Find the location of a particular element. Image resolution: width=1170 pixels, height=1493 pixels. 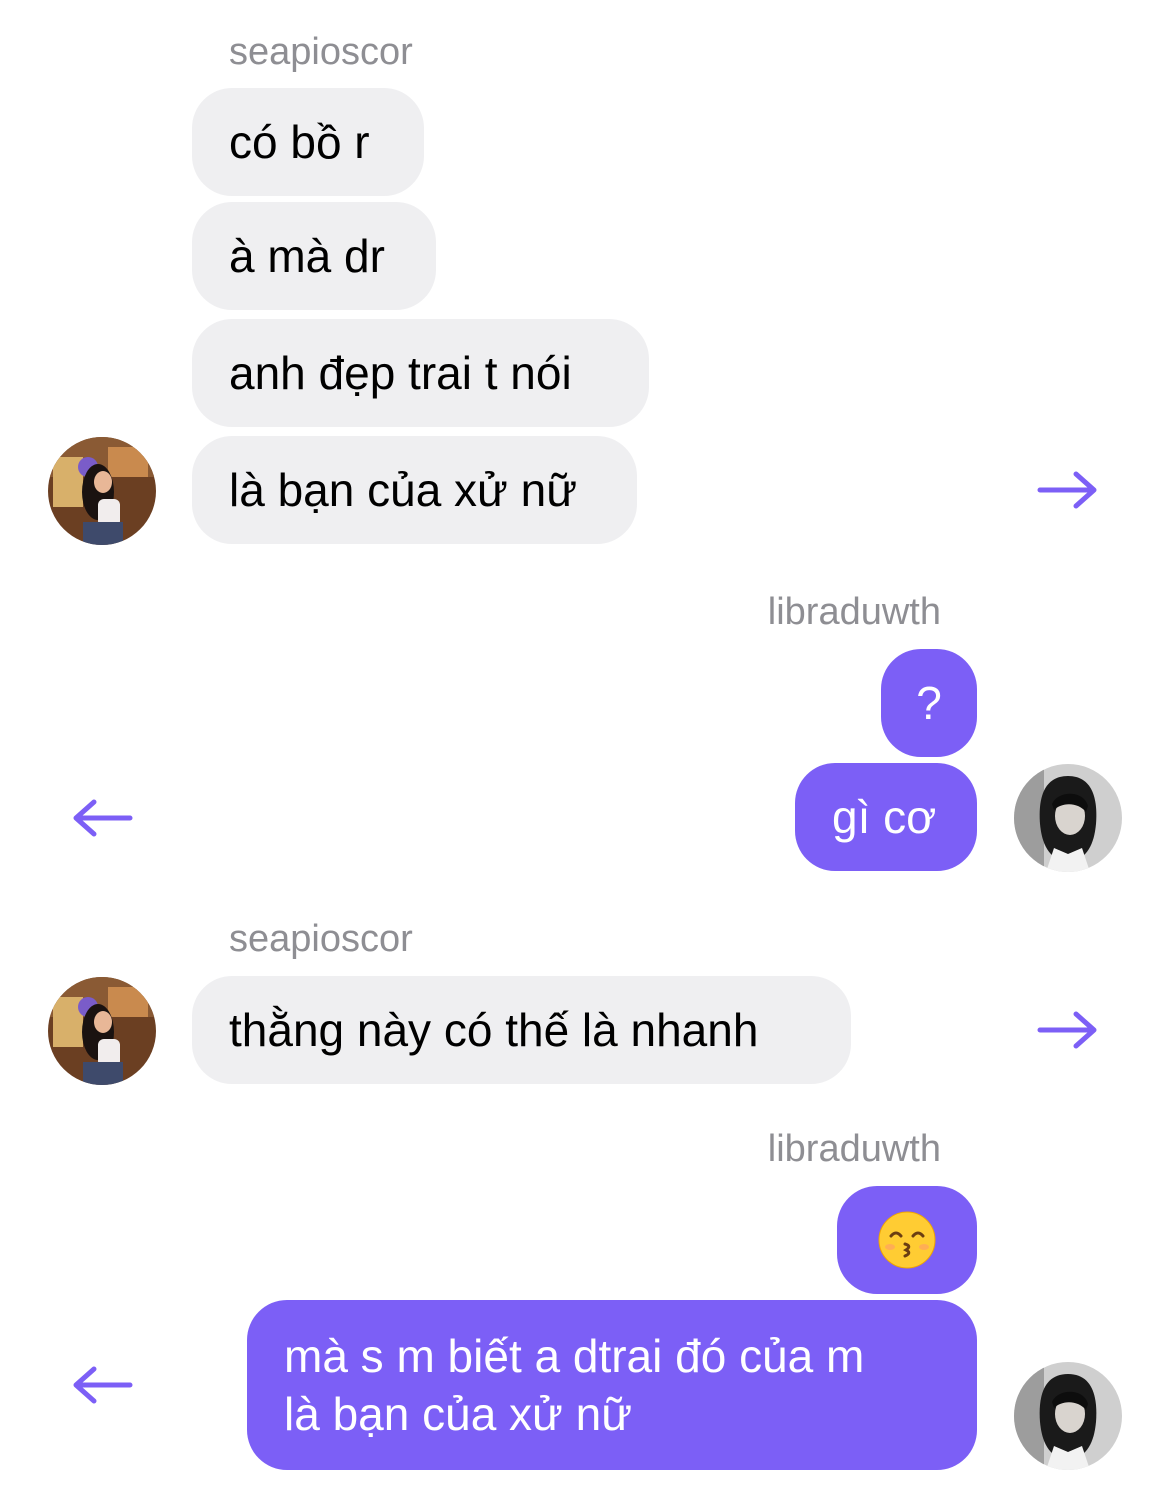

message-text: có bồ r is located at coordinates (299, 141).